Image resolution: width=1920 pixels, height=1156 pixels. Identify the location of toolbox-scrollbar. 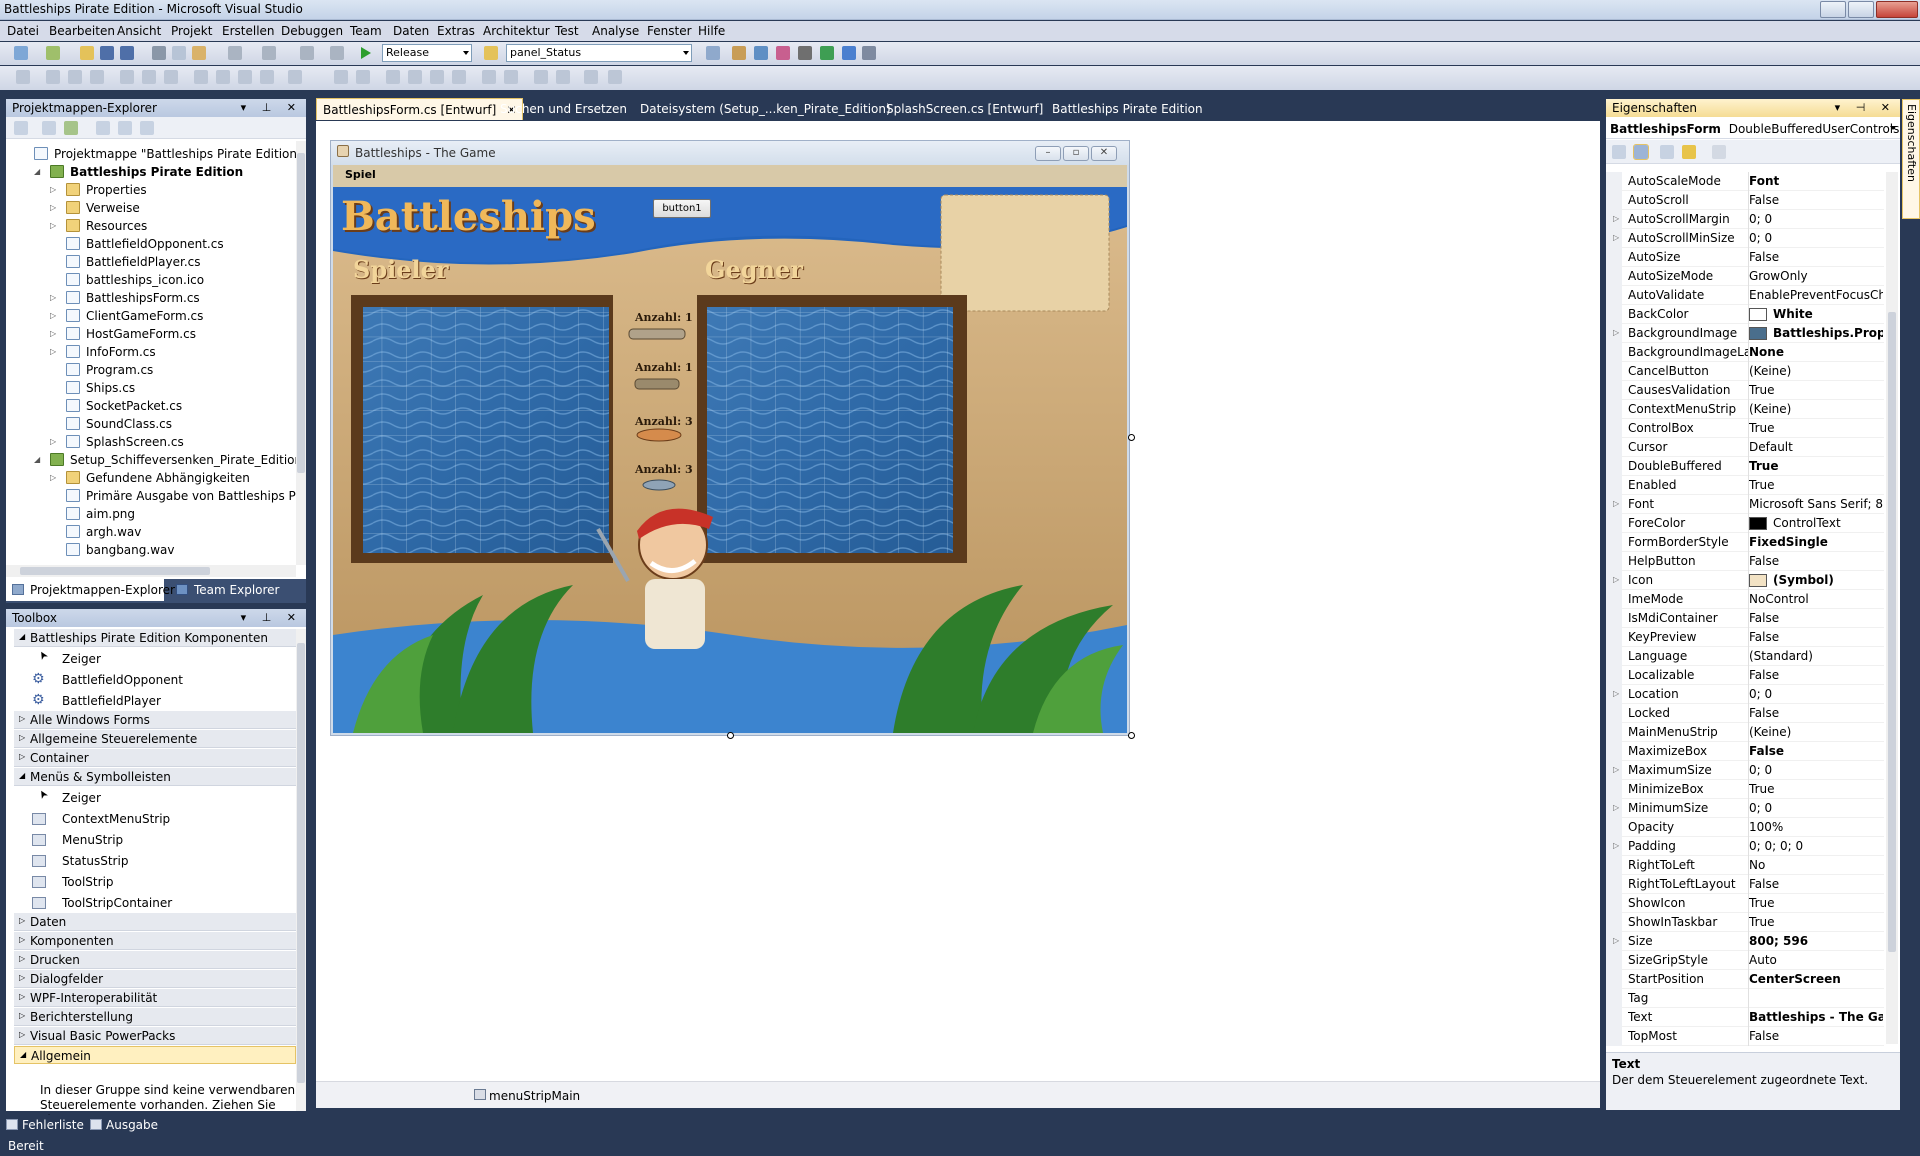
(301, 870).